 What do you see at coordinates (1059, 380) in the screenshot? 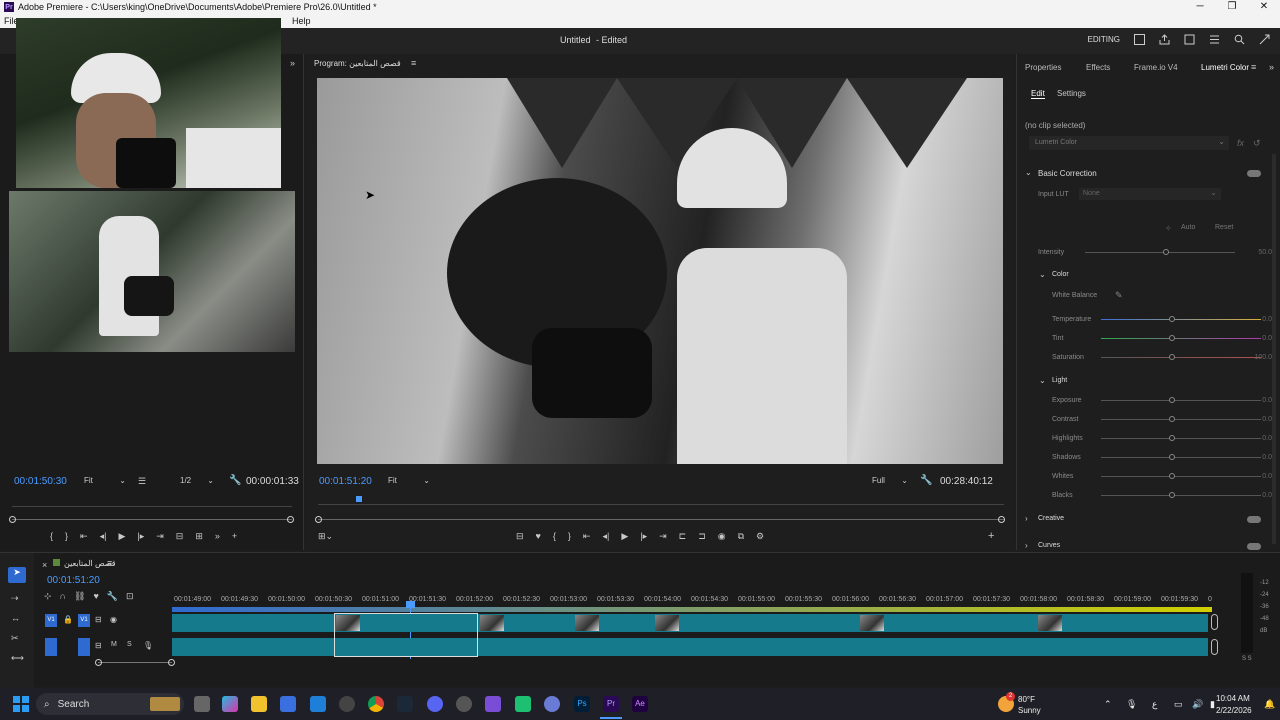
I see `light-header: Light` at bounding box center [1059, 380].